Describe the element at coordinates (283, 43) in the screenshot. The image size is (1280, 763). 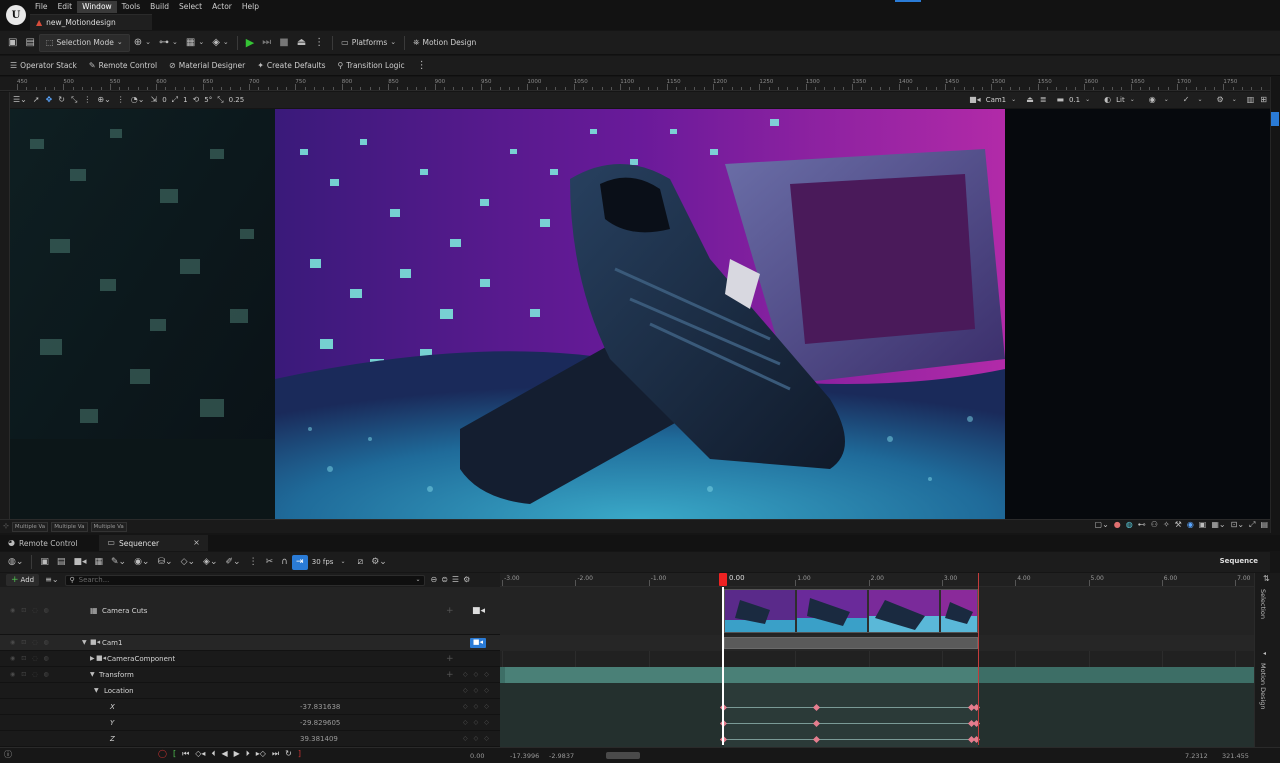
I see `stop-button: ■` at that location.